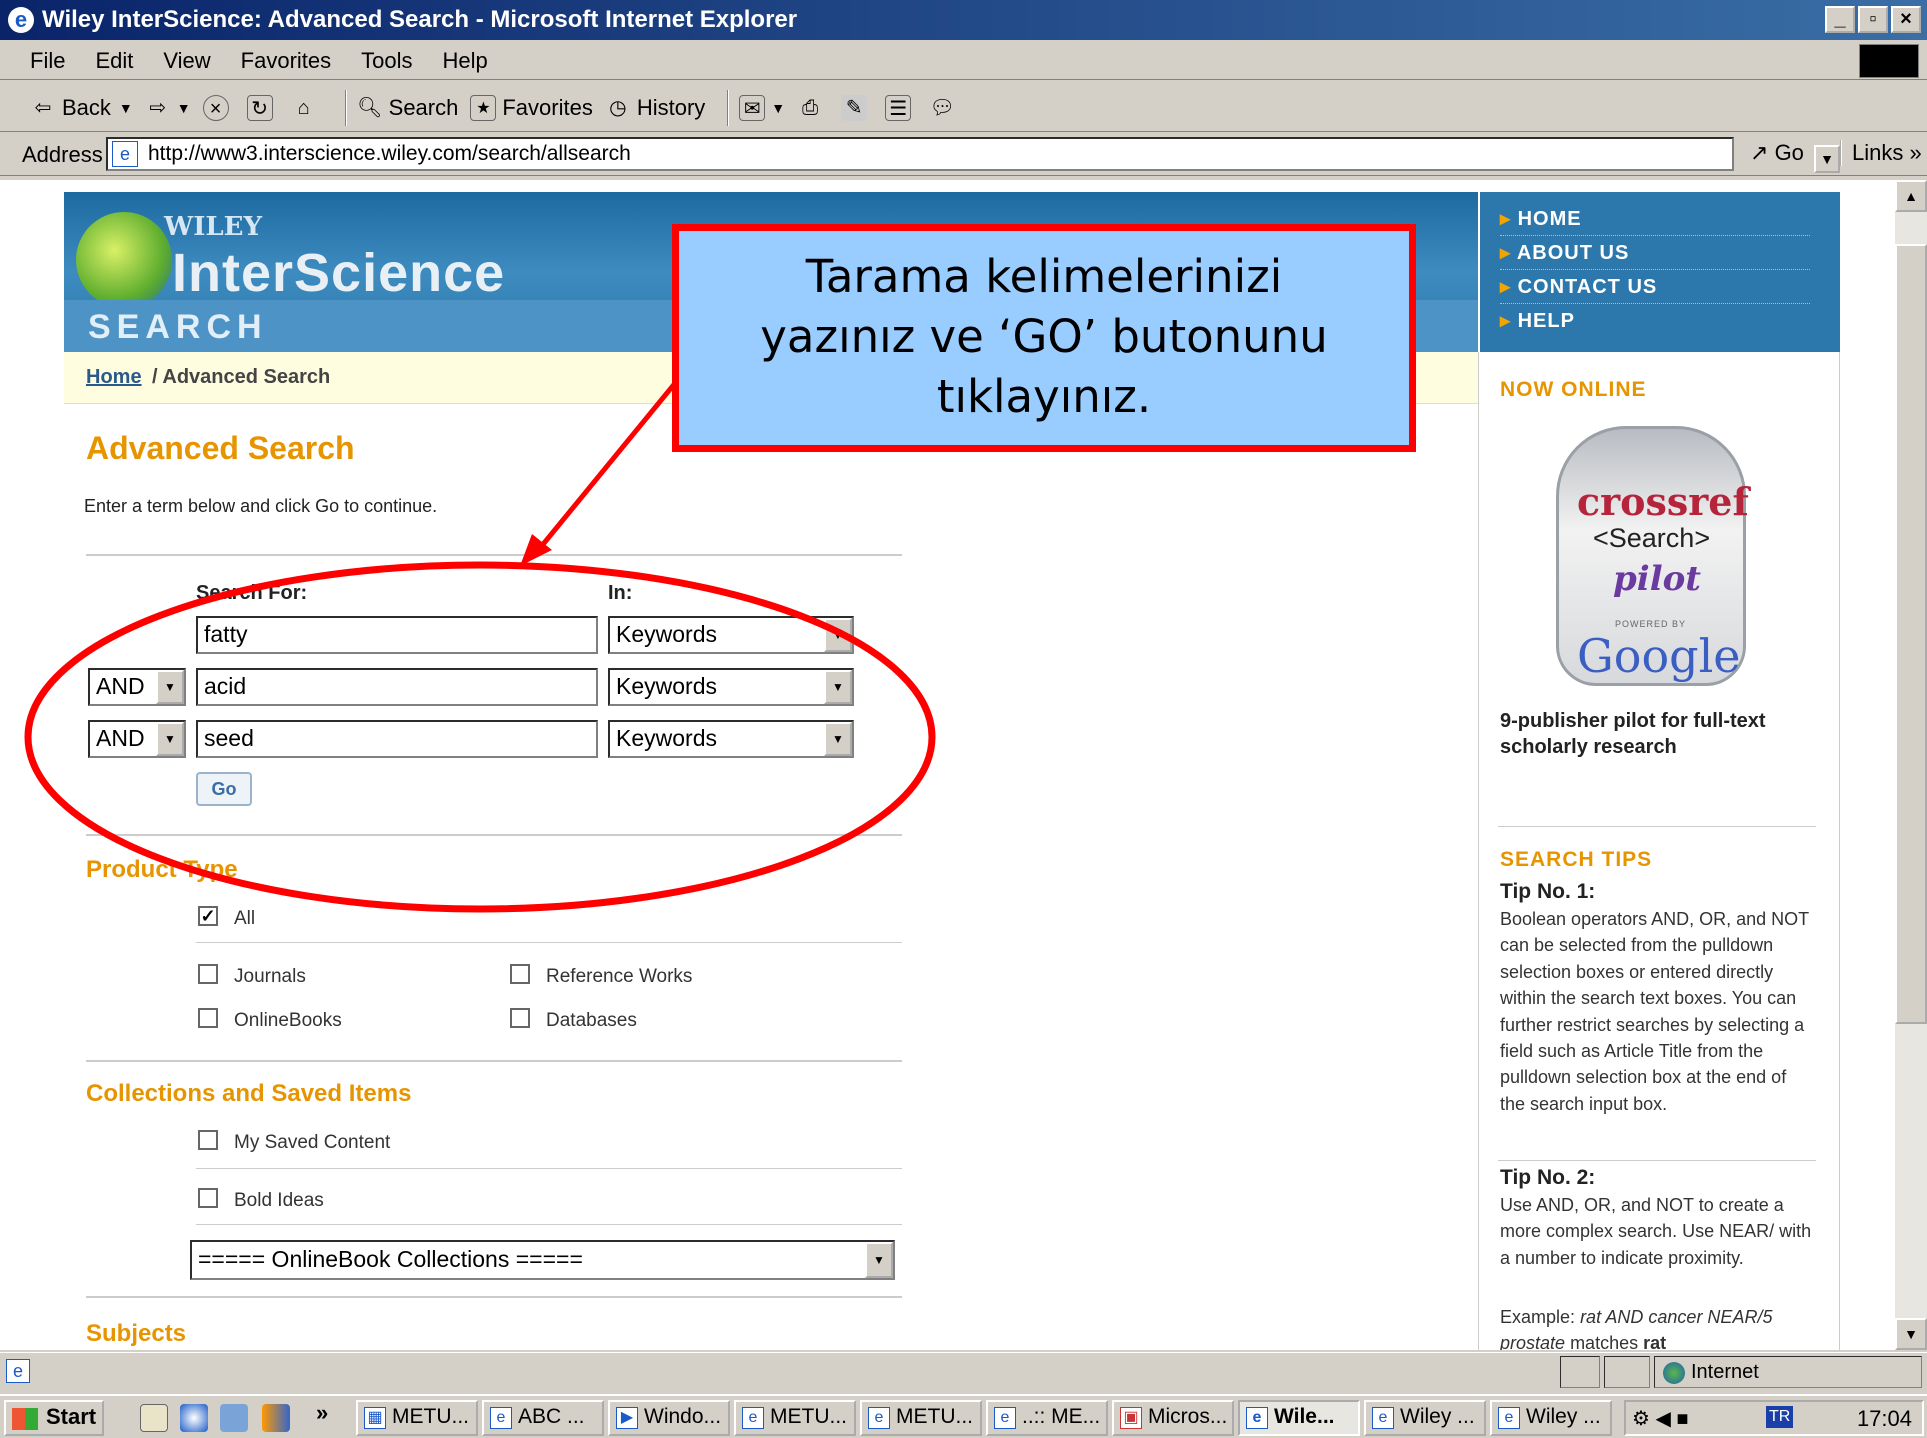  I want to click on quicklaunch-more: », so click(322, 1413).